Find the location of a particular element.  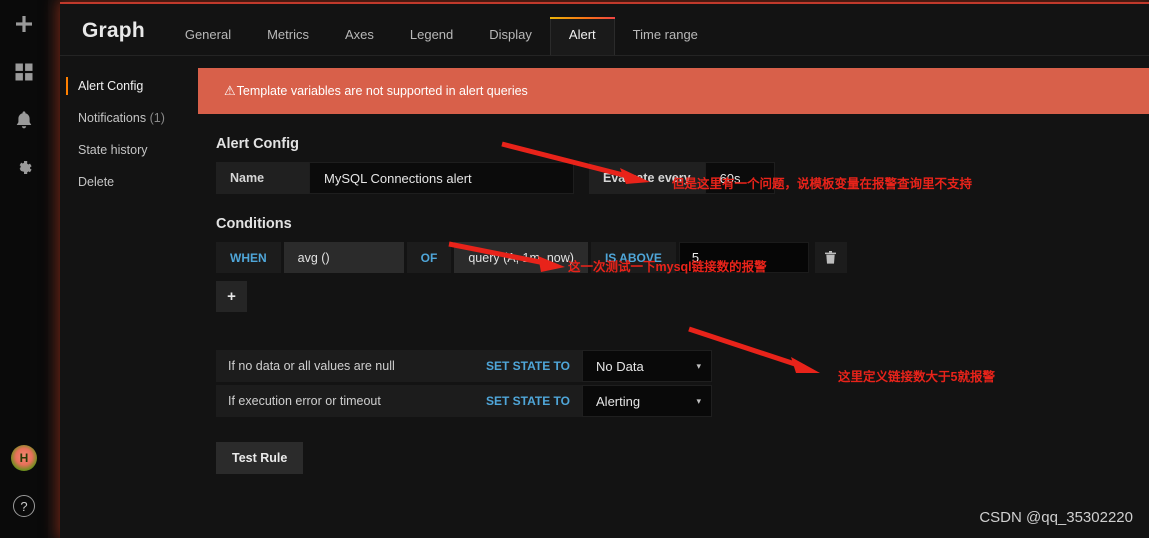

no-data-state-value: No Data is located at coordinates (620, 366).